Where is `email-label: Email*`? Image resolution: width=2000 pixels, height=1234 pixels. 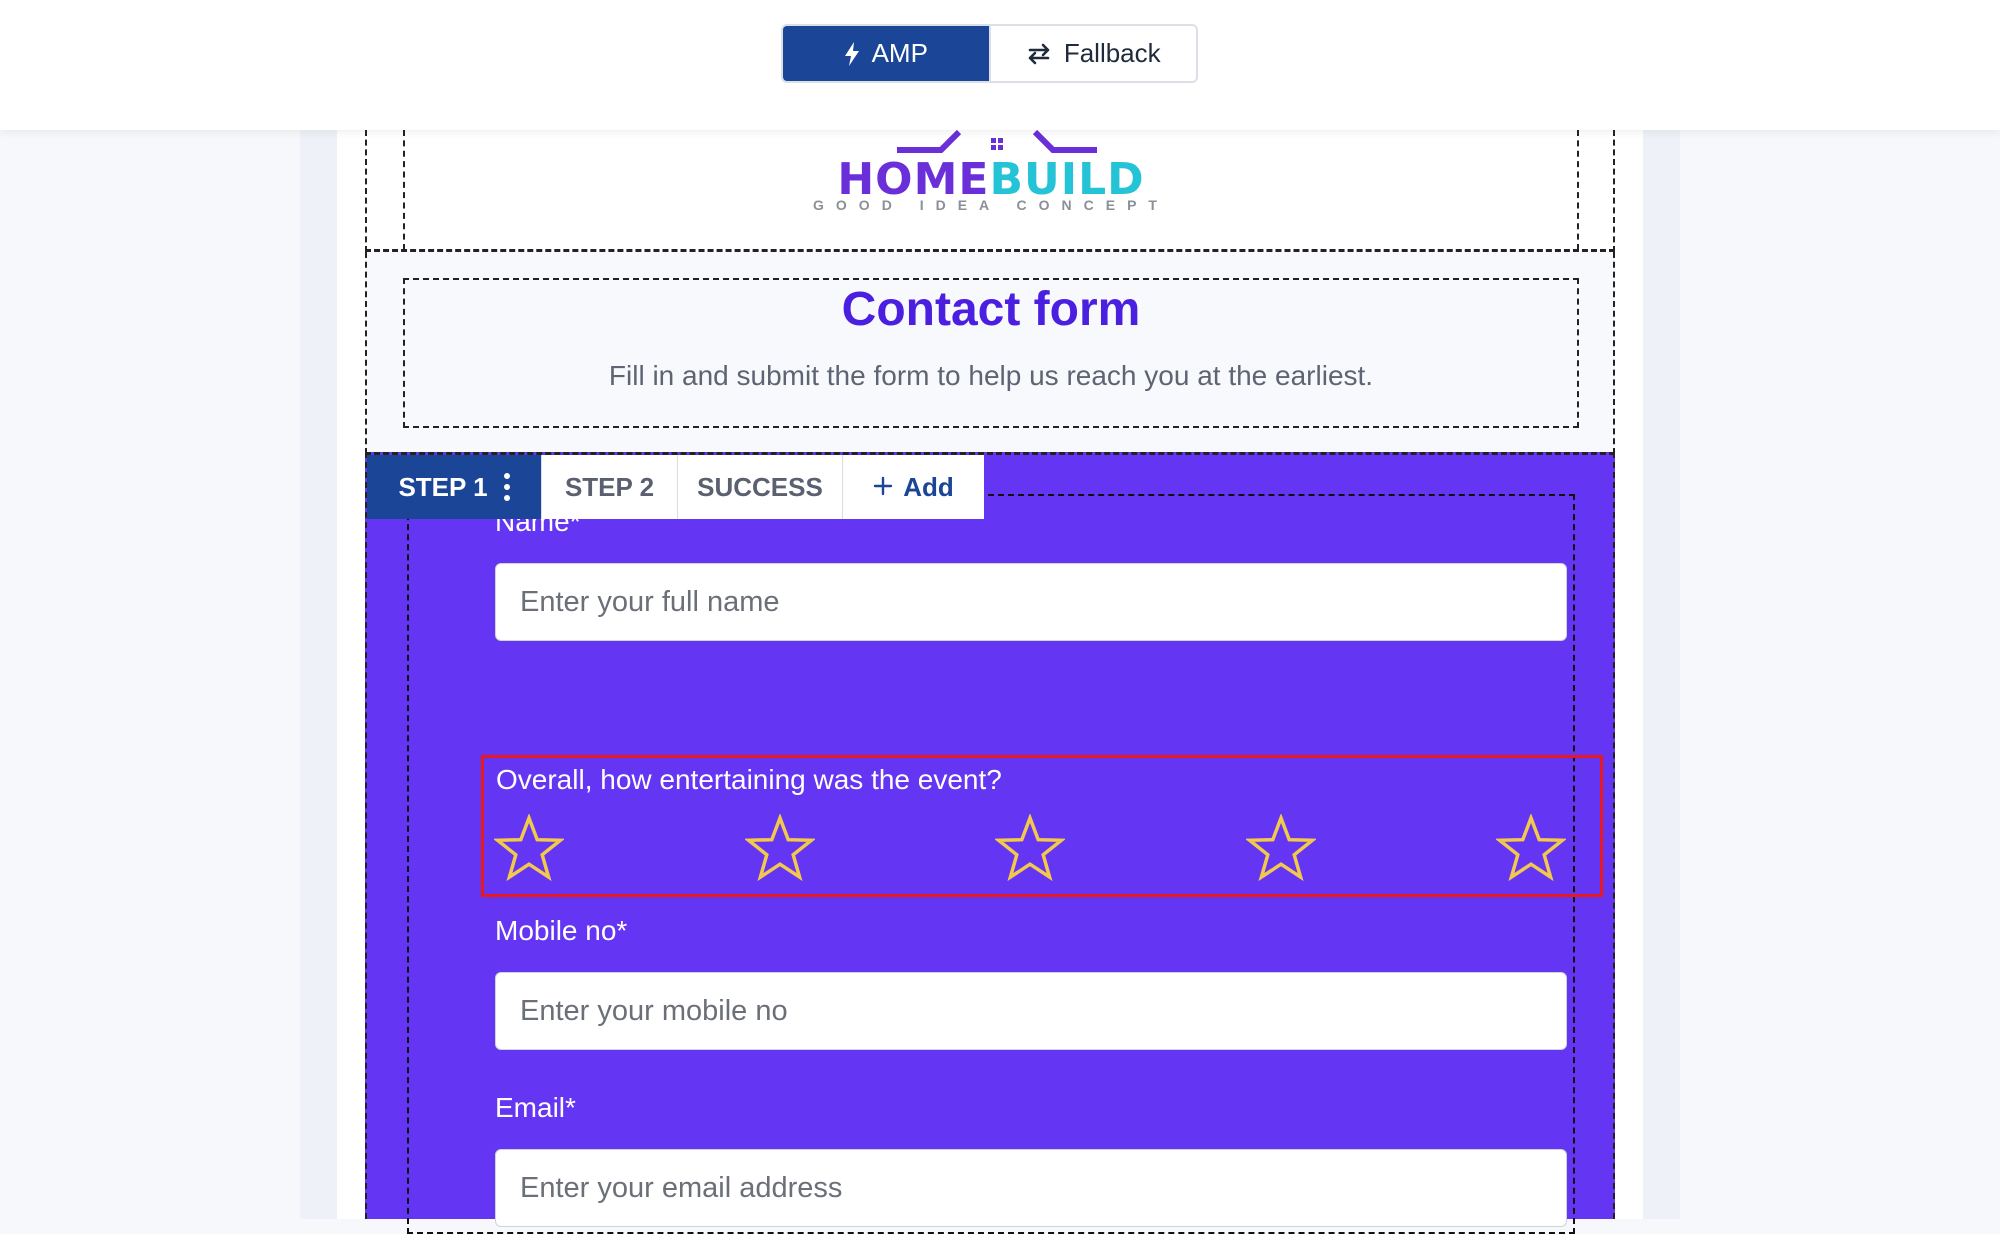
email-label: Email* is located at coordinates (535, 1107).